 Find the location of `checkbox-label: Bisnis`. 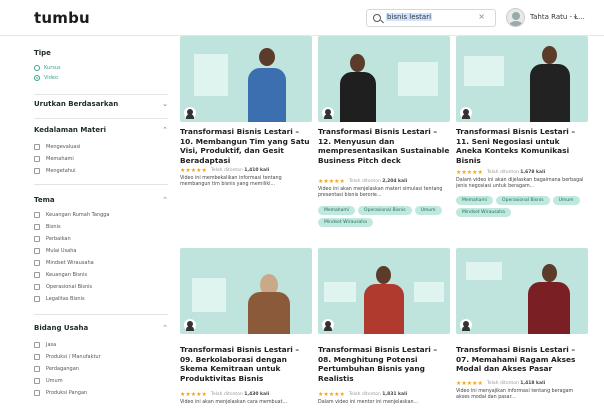

checkbox-label: Bisnis is located at coordinates (53, 226).